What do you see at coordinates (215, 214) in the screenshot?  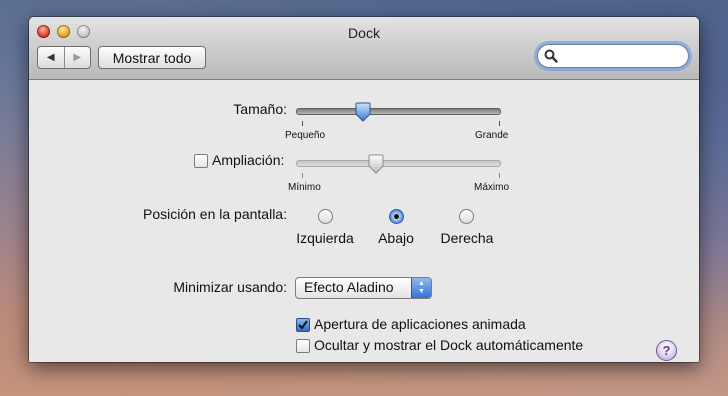 I see `position-label: Posición en la pantalla:` at bounding box center [215, 214].